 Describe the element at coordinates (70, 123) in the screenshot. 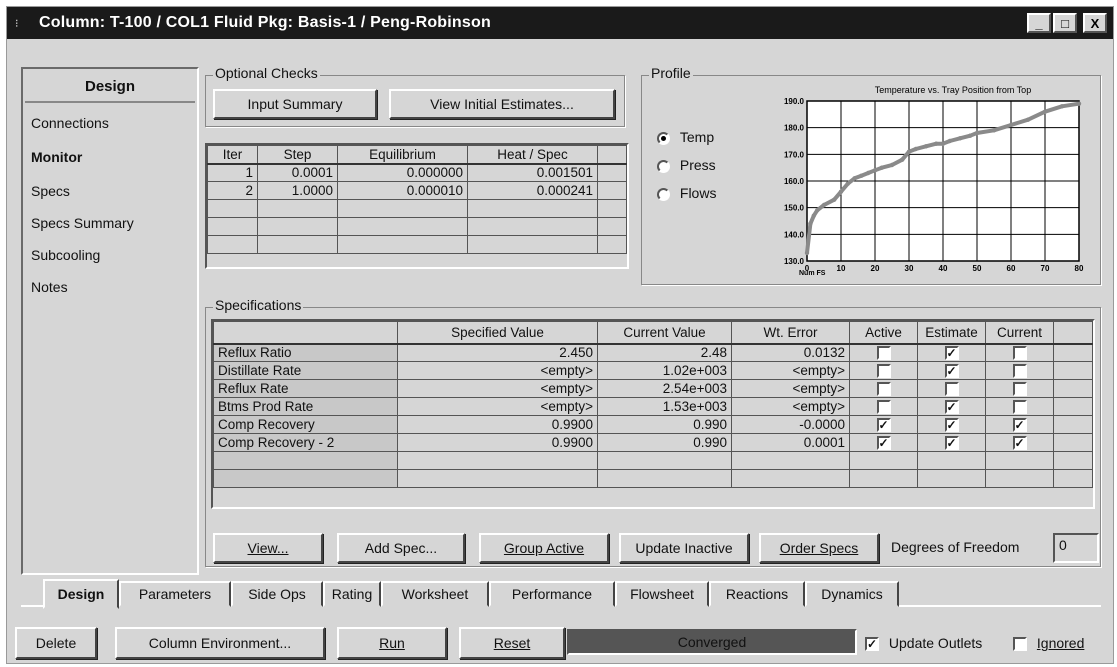

I see `nav-item-connections: Connections` at that location.